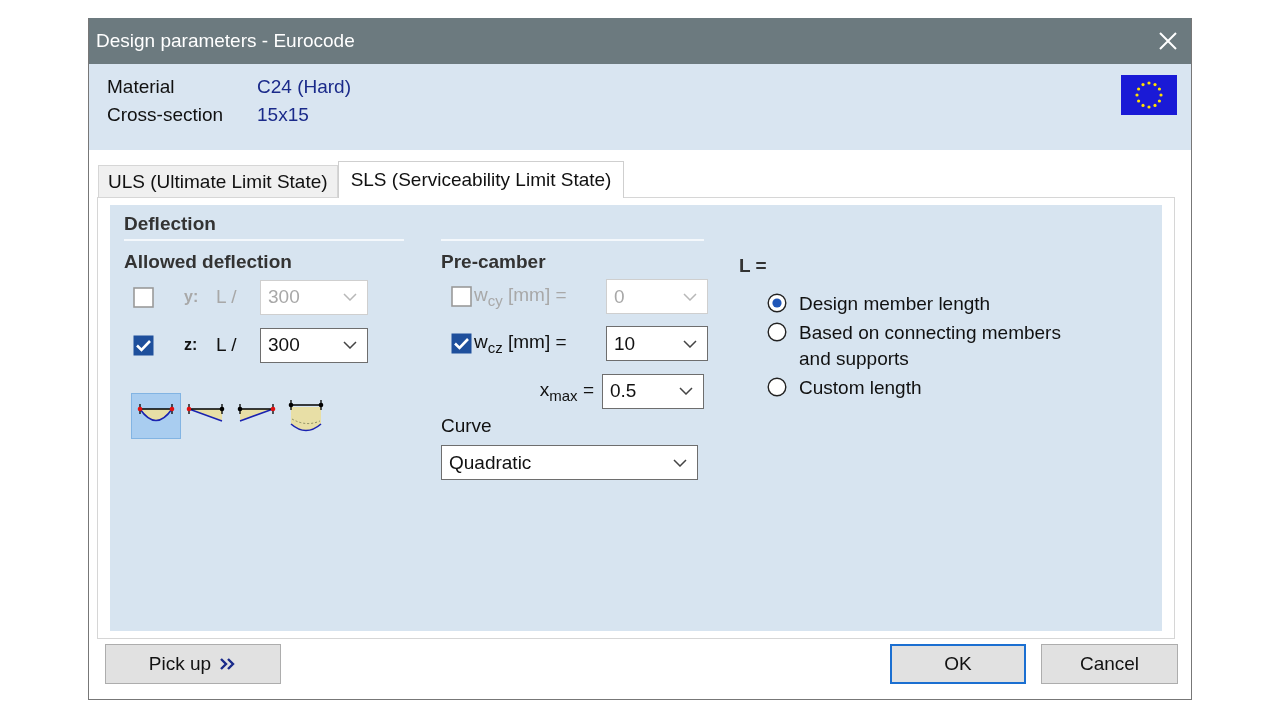  What do you see at coordinates (653, 391) in the screenshot?
I see `dropdown-field: 0.5` at bounding box center [653, 391].